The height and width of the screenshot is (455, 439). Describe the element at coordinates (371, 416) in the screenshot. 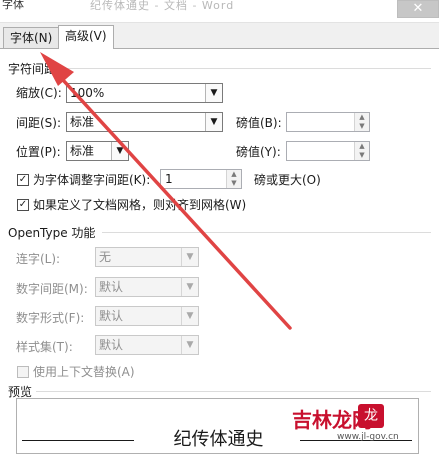

I see `watermark-logo: 龙` at that location.